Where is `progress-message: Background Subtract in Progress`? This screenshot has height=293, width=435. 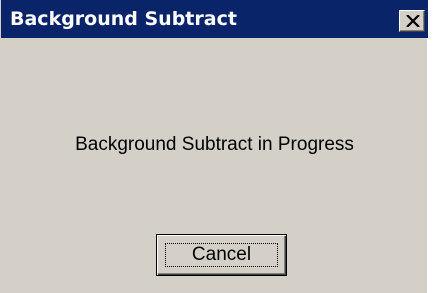
progress-message: Background Subtract in Progress is located at coordinates (214, 144).